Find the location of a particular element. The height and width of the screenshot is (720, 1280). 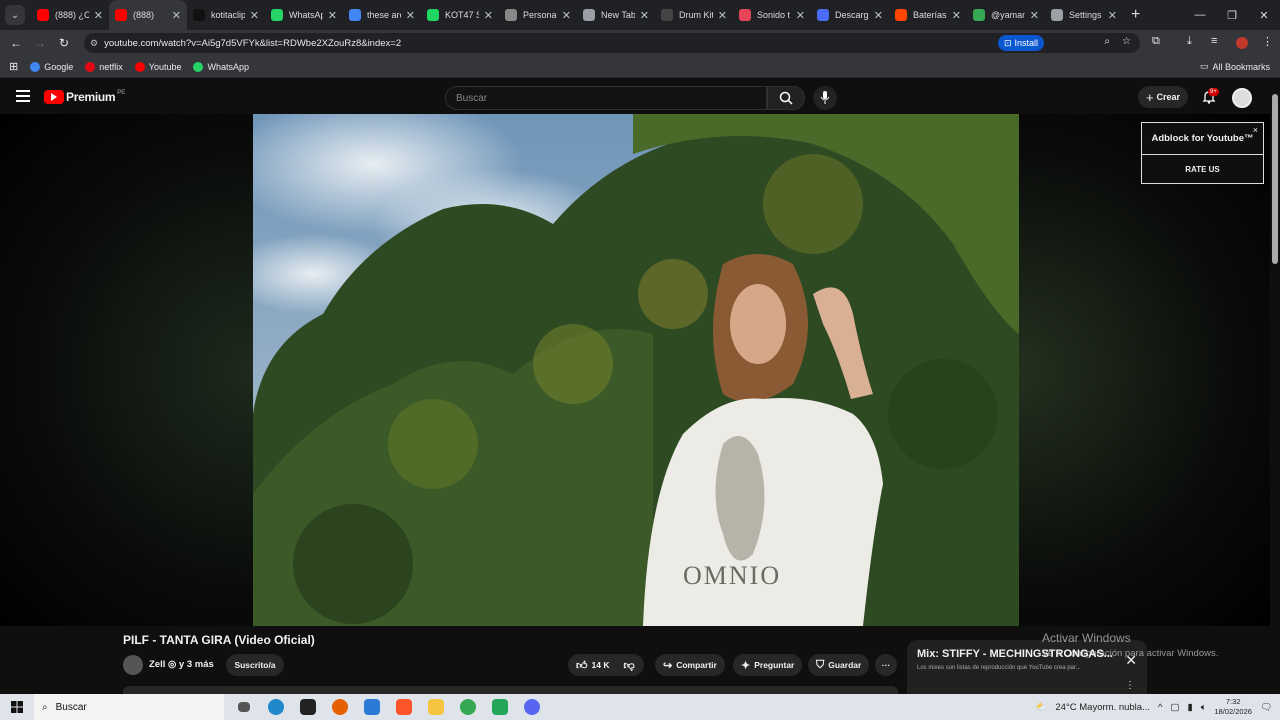

browser-tab: these are ✕ is located at coordinates (382, 15).